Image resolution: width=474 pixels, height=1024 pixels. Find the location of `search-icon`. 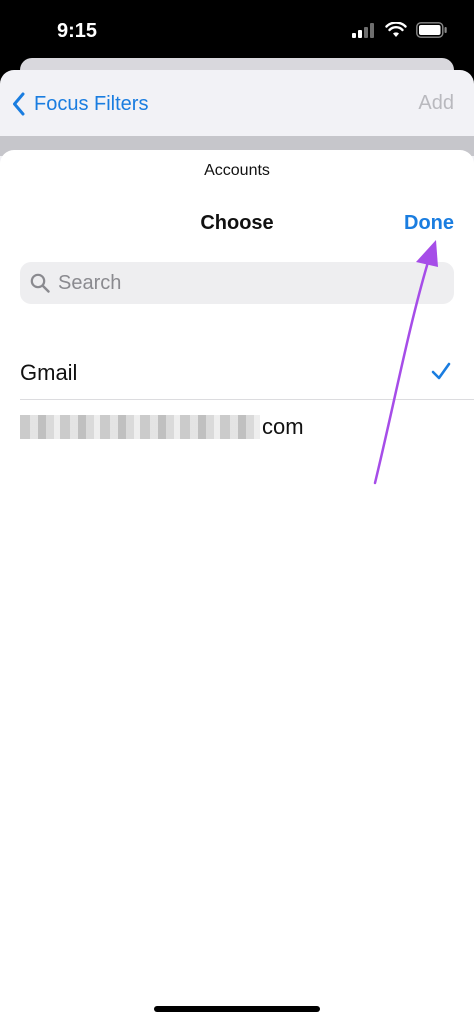

search-icon is located at coordinates (40, 283).